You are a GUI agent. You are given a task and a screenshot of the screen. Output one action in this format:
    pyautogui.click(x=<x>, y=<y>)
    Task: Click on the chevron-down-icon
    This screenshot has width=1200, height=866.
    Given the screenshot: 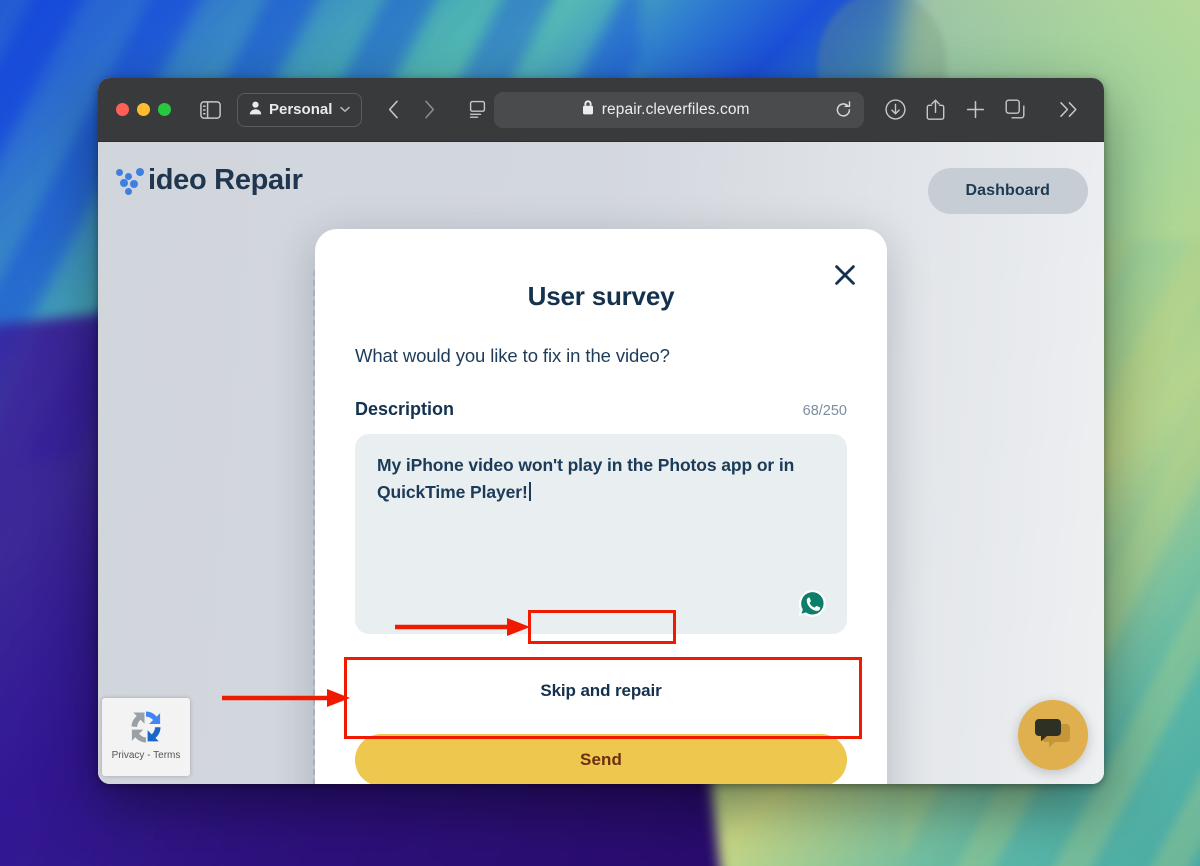 What is the action you would take?
    pyautogui.click(x=345, y=110)
    